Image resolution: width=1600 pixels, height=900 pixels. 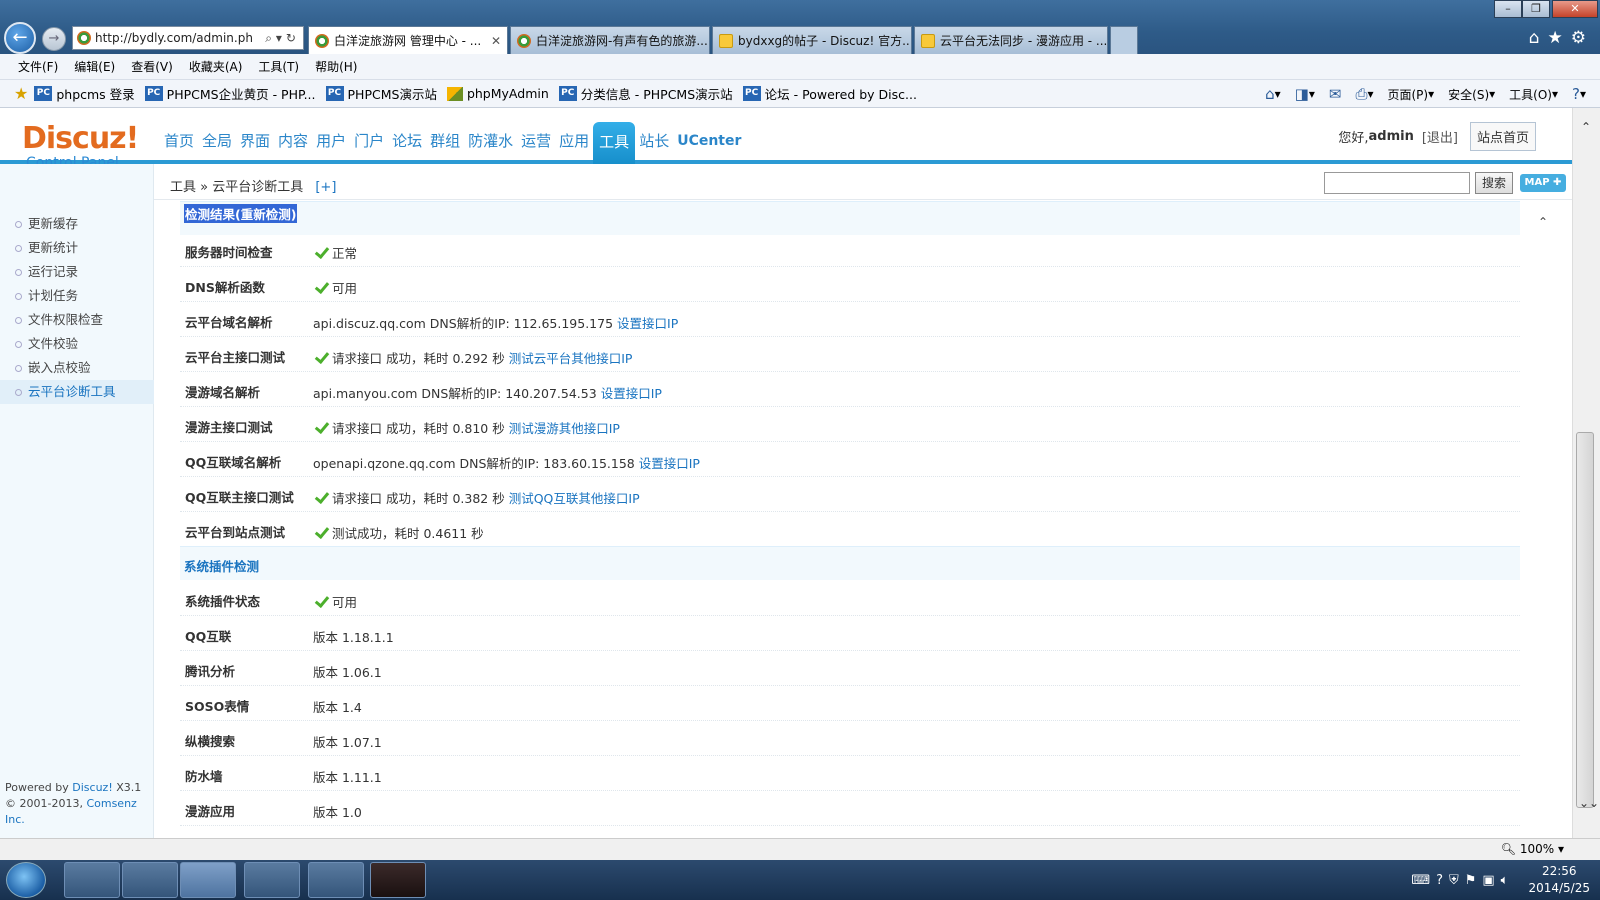 I want to click on menu-tools: 工具(T), so click(x=278, y=66).